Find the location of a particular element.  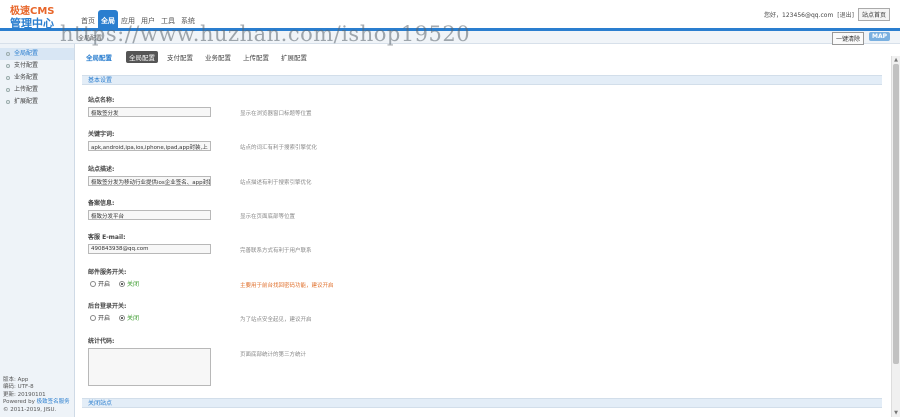

keywords-label: 关键字词: is located at coordinates (101, 134).